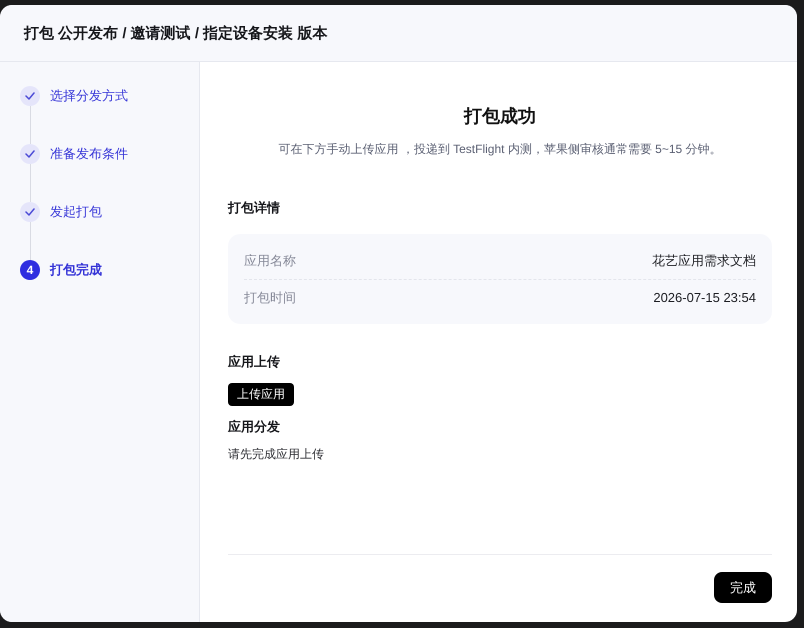  What do you see at coordinates (500, 149) in the screenshot?
I see `result-description: 可在下方手动上传应用 ，投递到 TestFlight 内测，苹果侧审核通常需要 5~15 分钟。` at bounding box center [500, 149].